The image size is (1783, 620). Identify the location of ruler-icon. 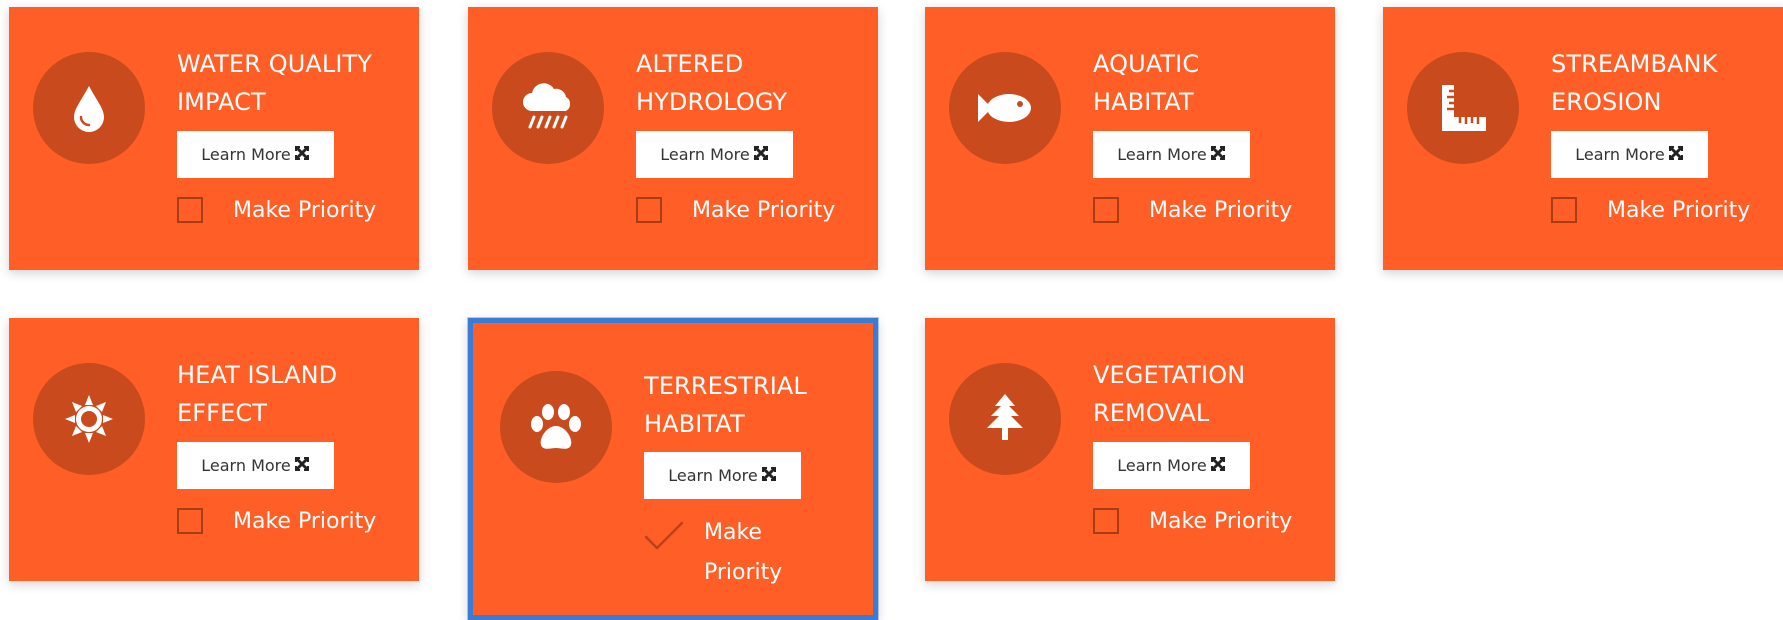
(1464, 108).